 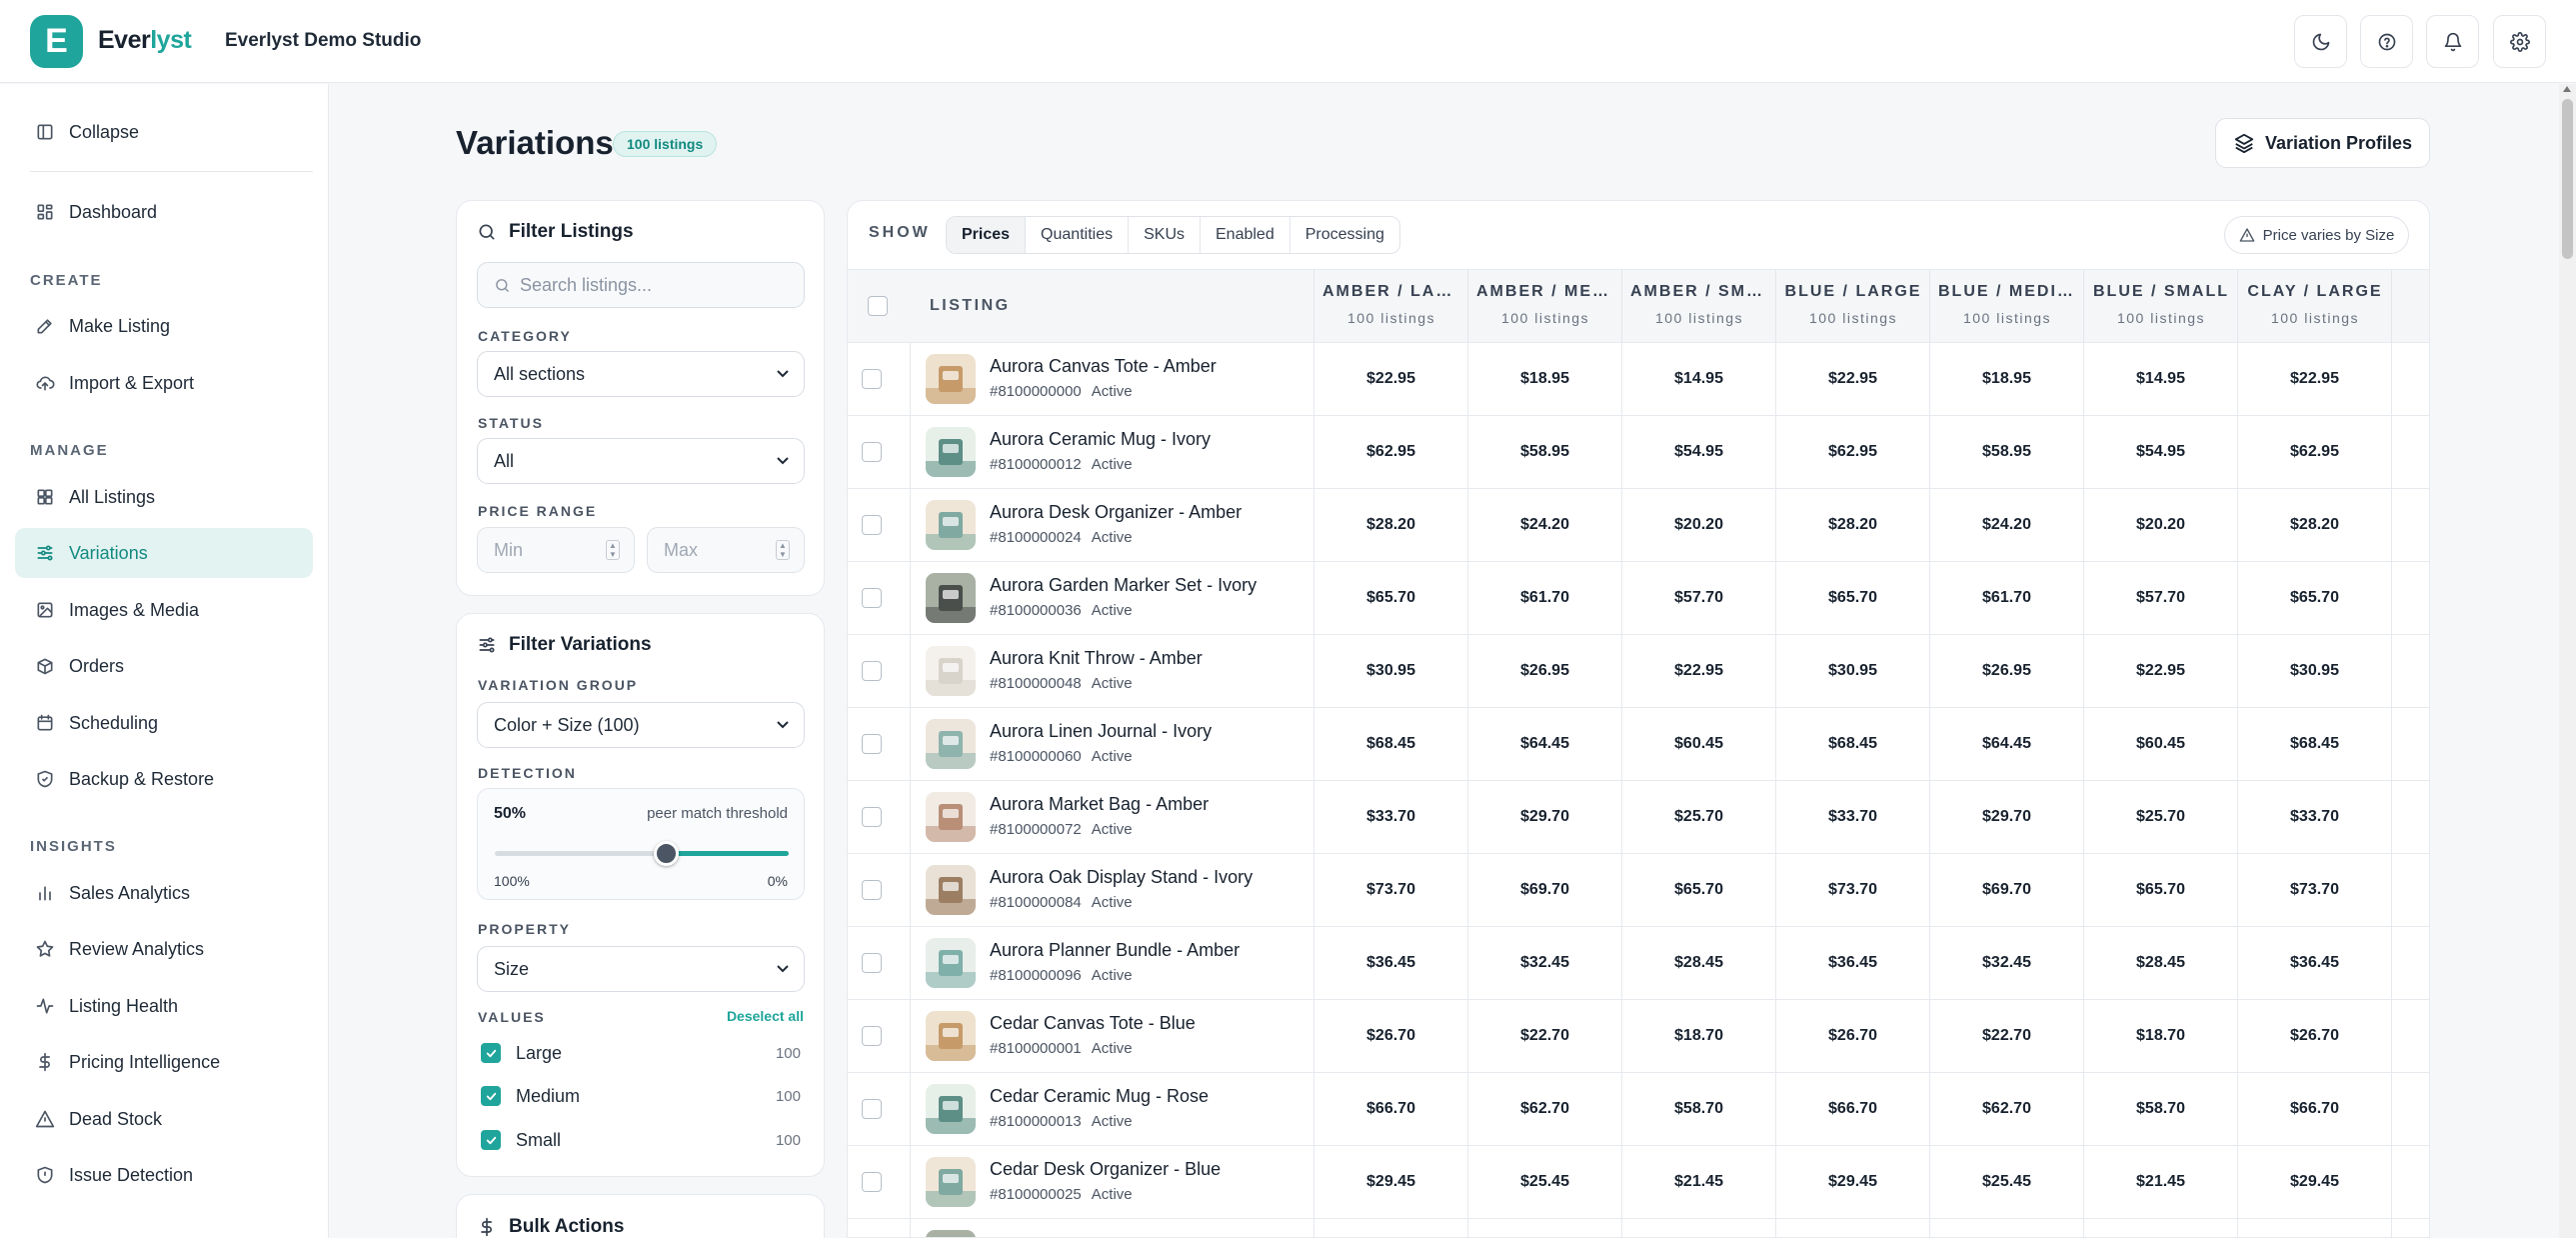 What do you see at coordinates (1100, 439) in the screenshot?
I see `listing-name: Aurora Ceramic Mug - Ivory` at bounding box center [1100, 439].